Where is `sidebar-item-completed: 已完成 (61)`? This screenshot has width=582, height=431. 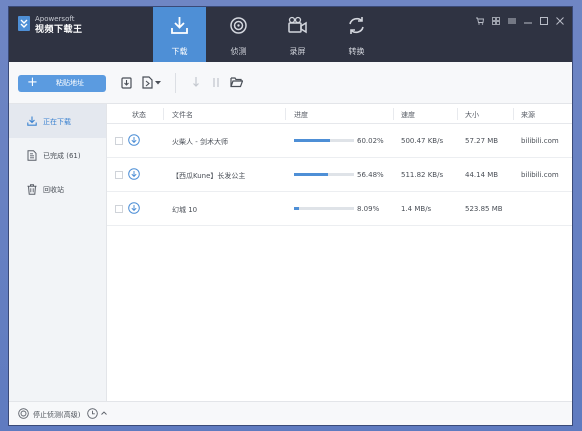 sidebar-item-completed: 已完成 (61) is located at coordinates (57, 155).